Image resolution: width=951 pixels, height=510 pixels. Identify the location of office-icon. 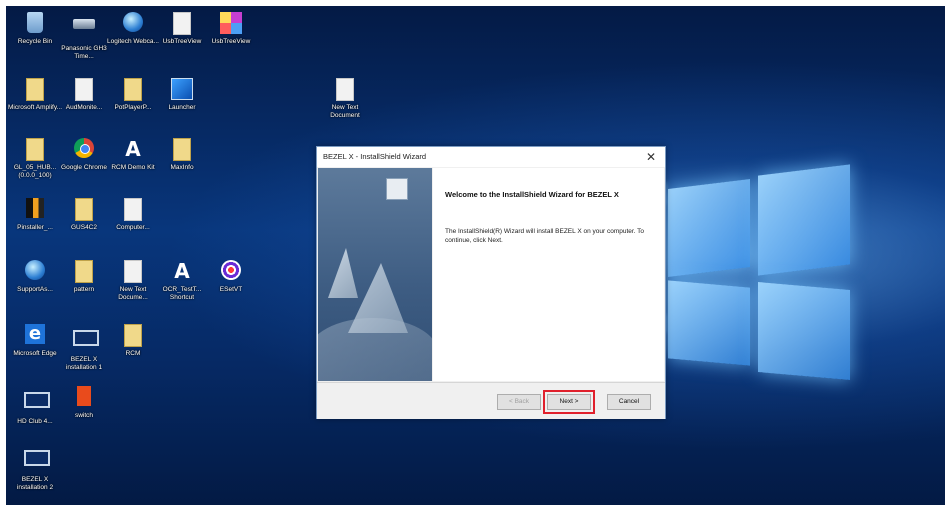
(84, 398).